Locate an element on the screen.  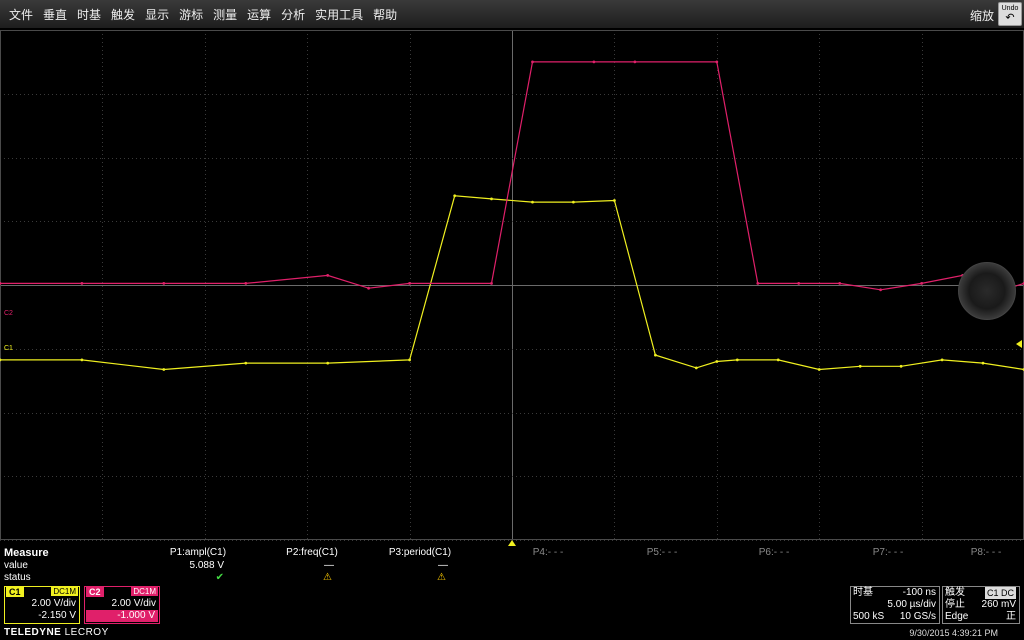
channel-c1-descriptor: C1 DC1M 2.00 V/div -2.150 V is located at coordinates (42, 605).